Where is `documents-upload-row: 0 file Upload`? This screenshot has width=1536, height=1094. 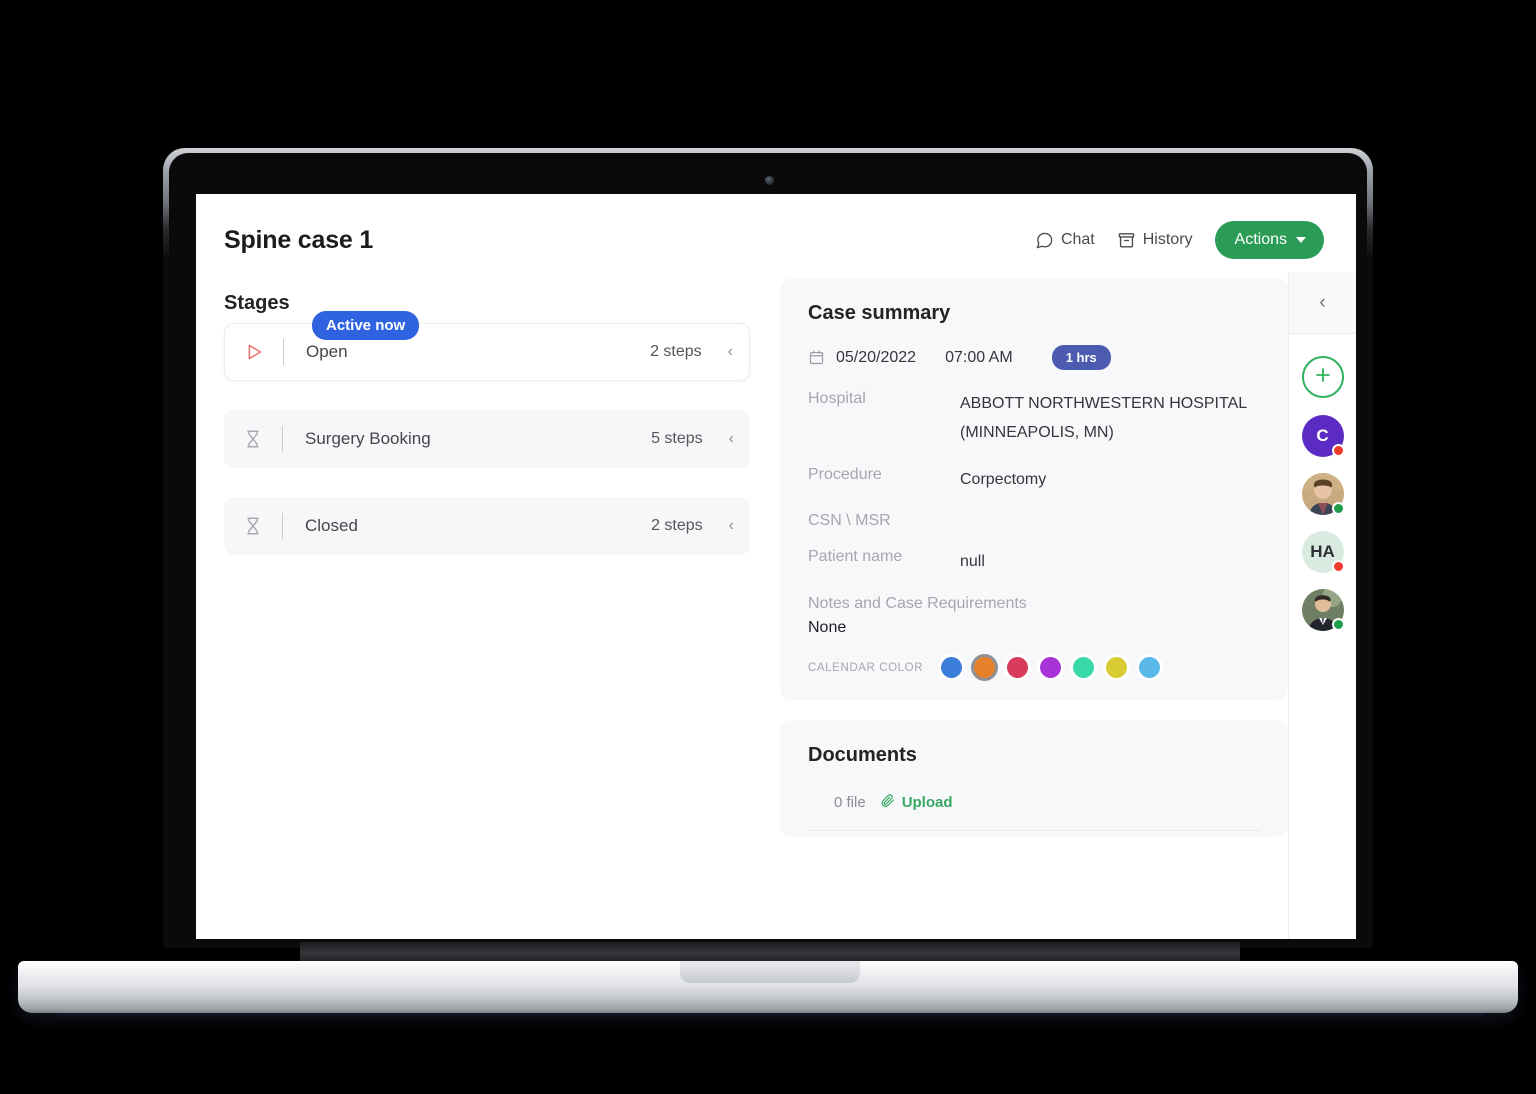 documents-upload-row: 0 file Upload is located at coordinates (1034, 804).